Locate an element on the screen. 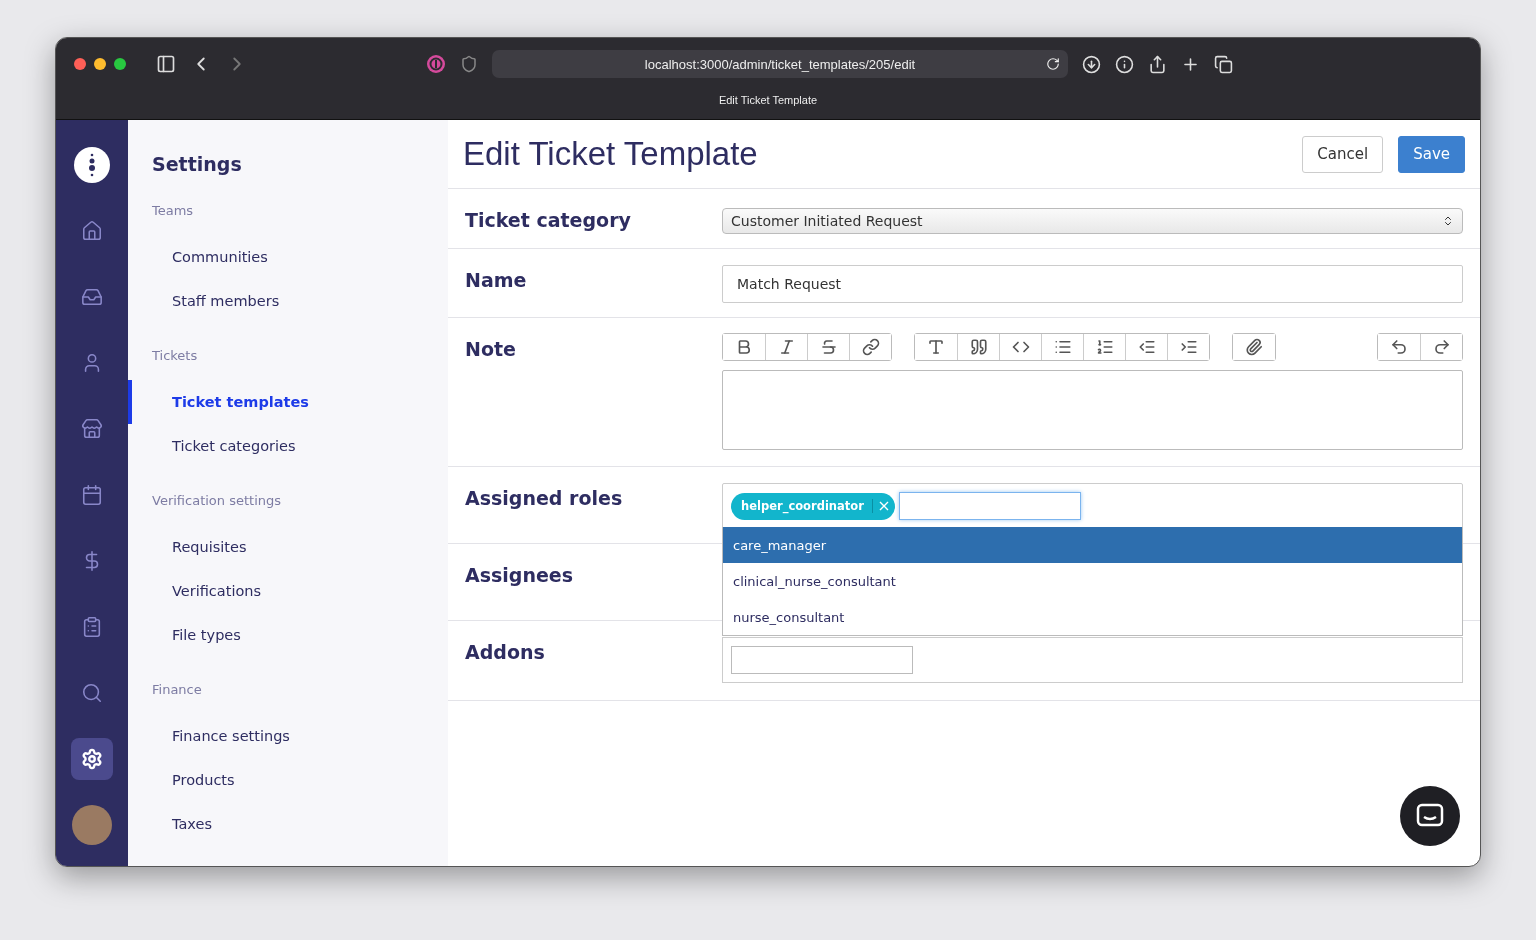 This screenshot has width=1536, height=940. tabs-icon is located at coordinates (1223, 64).